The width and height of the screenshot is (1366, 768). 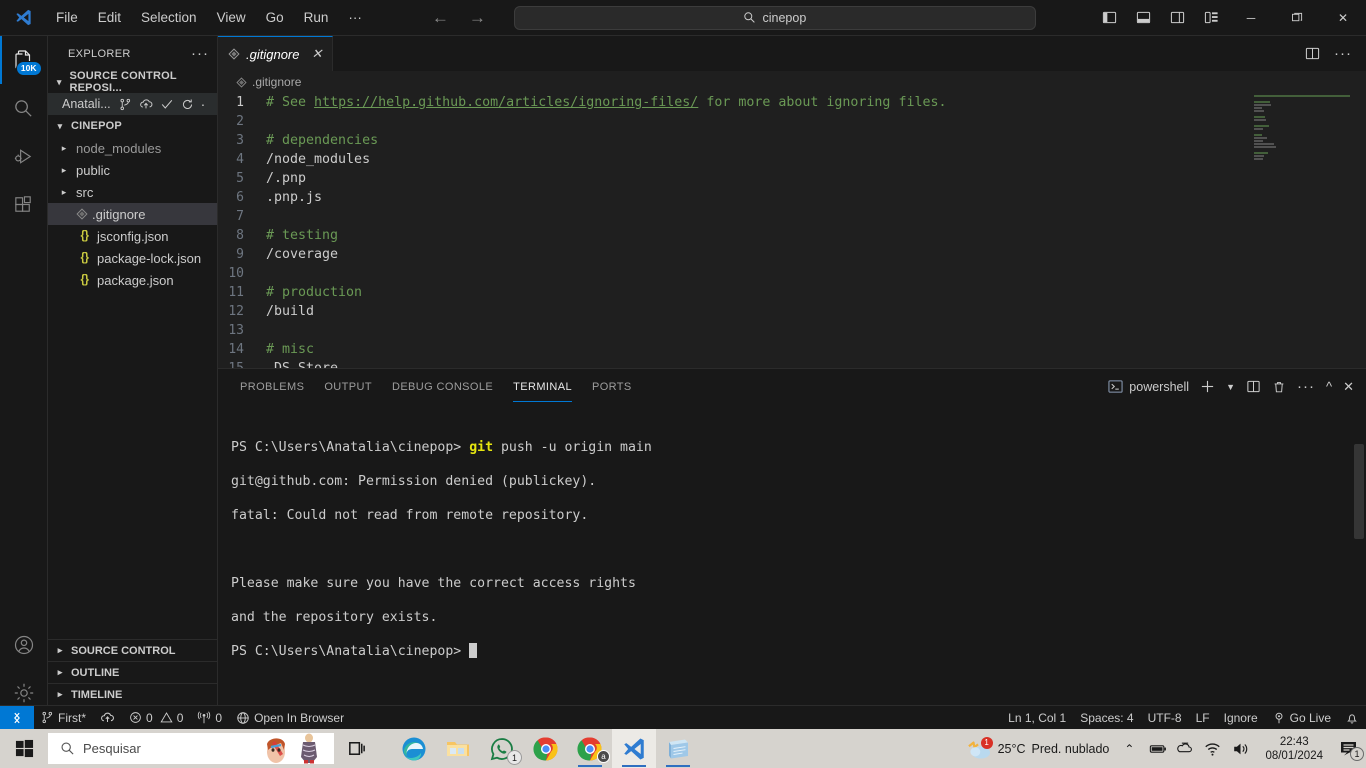 What do you see at coordinates (169, 18) in the screenshot?
I see `menu-selection: Selection` at bounding box center [169, 18].